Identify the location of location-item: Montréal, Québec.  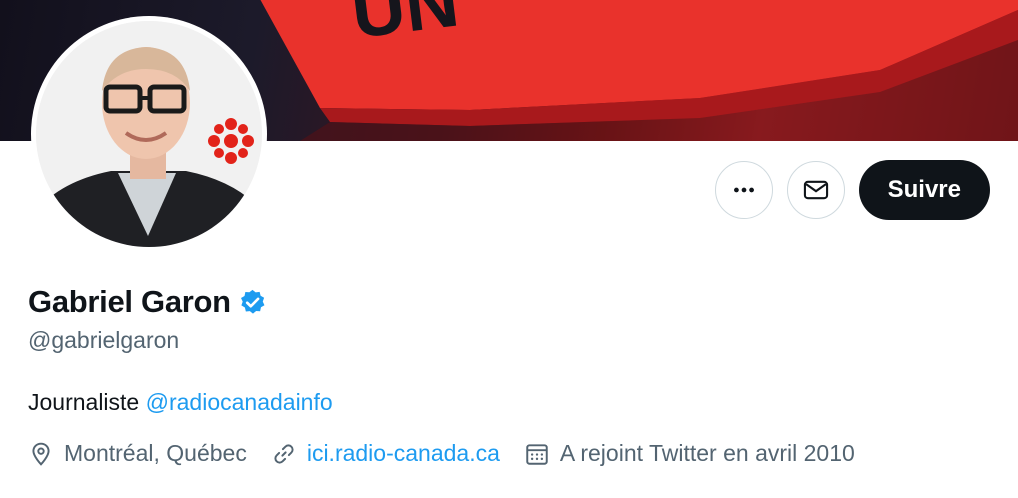
(137, 453).